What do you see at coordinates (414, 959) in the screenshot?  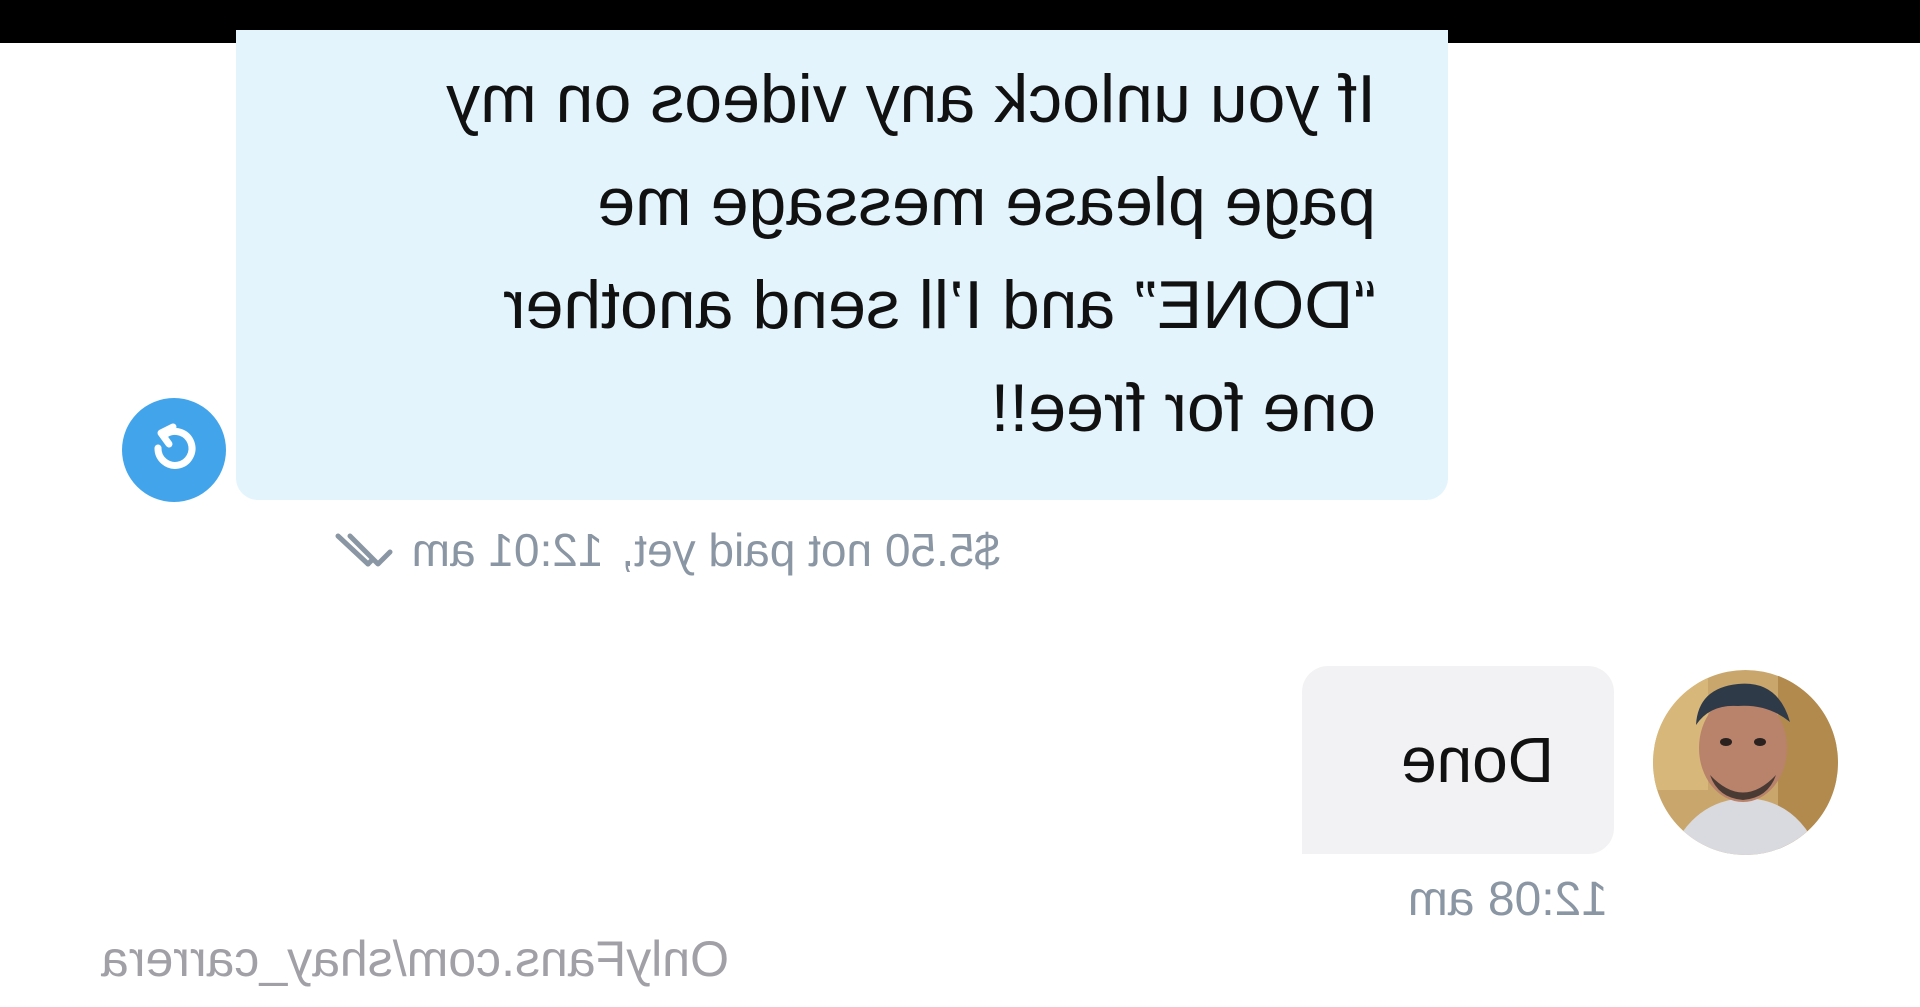 I see `watermark: OnlyFans.com/shay_carrera` at bounding box center [414, 959].